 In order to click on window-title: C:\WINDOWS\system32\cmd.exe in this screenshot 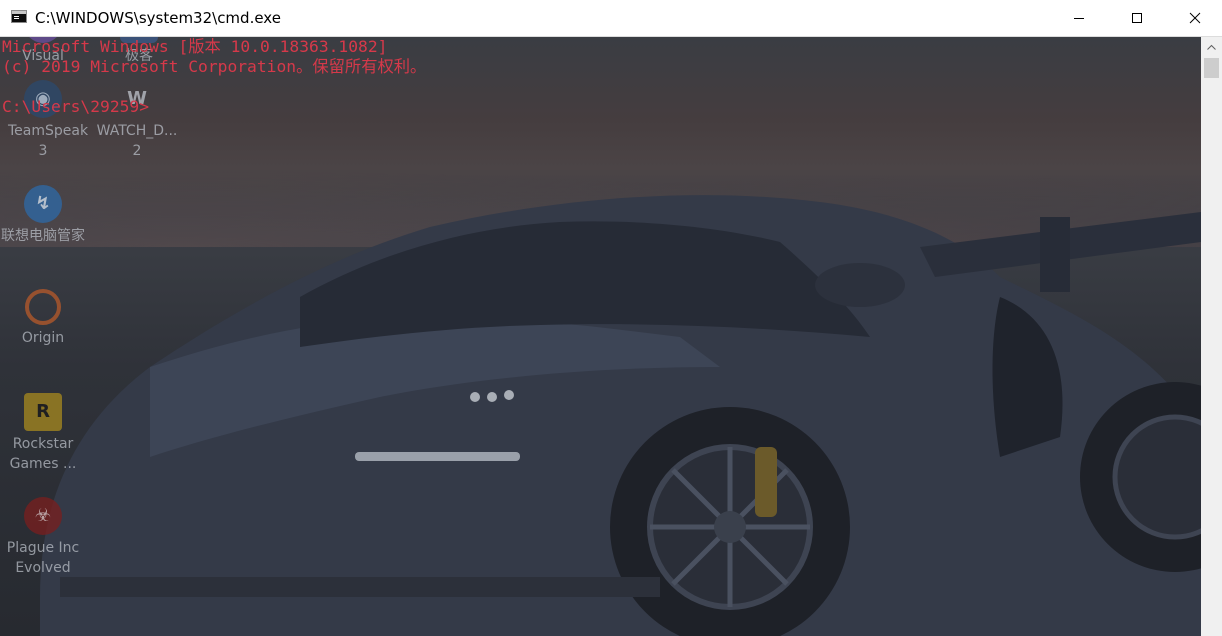, I will do `click(158, 18)`.